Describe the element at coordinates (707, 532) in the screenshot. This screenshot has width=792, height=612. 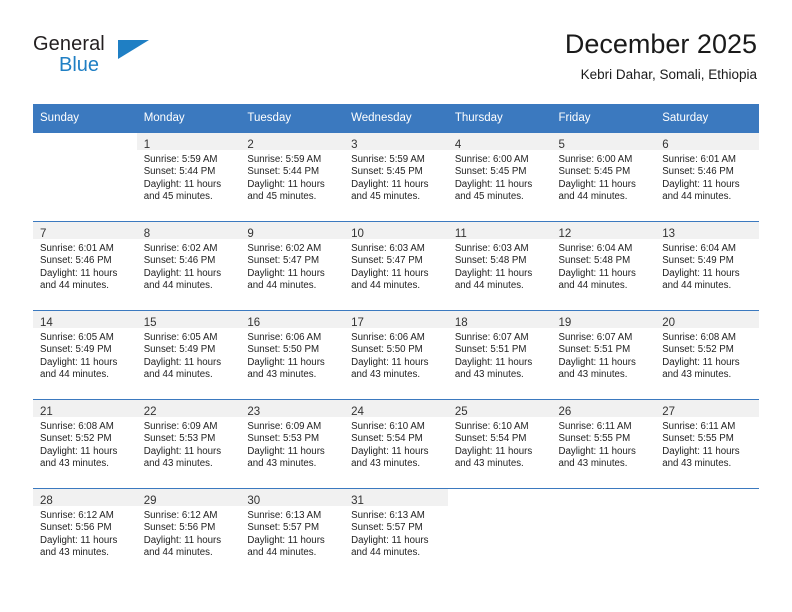
I see `day-cell-empty` at that location.